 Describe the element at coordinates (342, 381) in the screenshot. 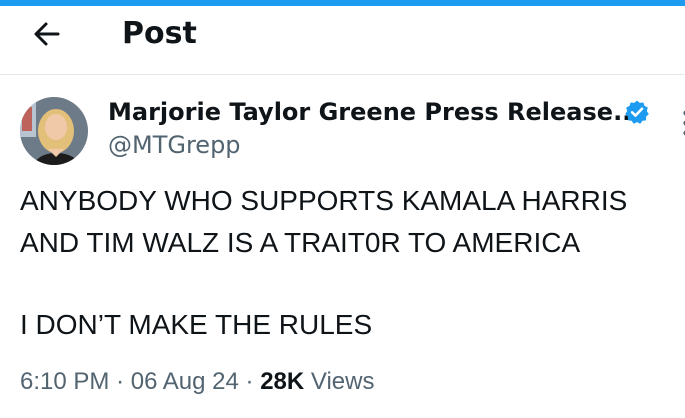

I see `views-label: Views` at that location.